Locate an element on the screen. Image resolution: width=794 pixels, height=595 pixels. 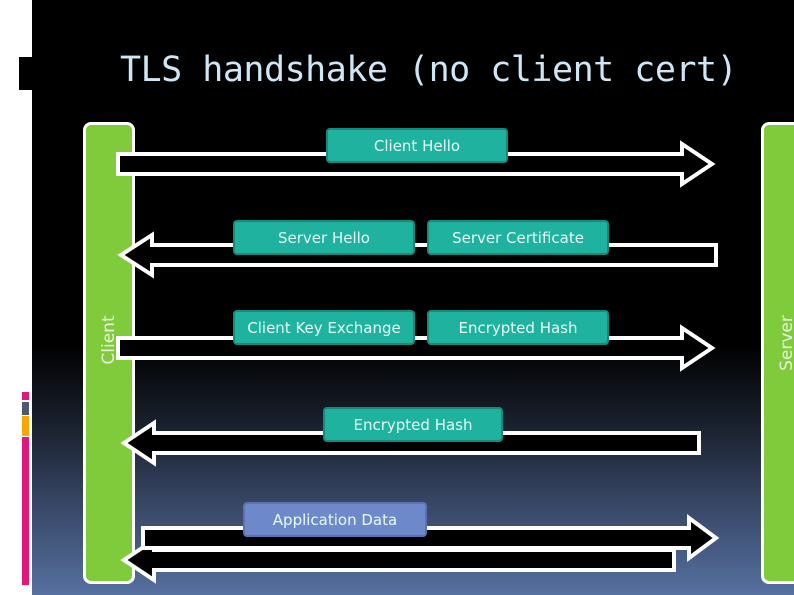
arrow-server-hello is located at coordinates (417, 255).